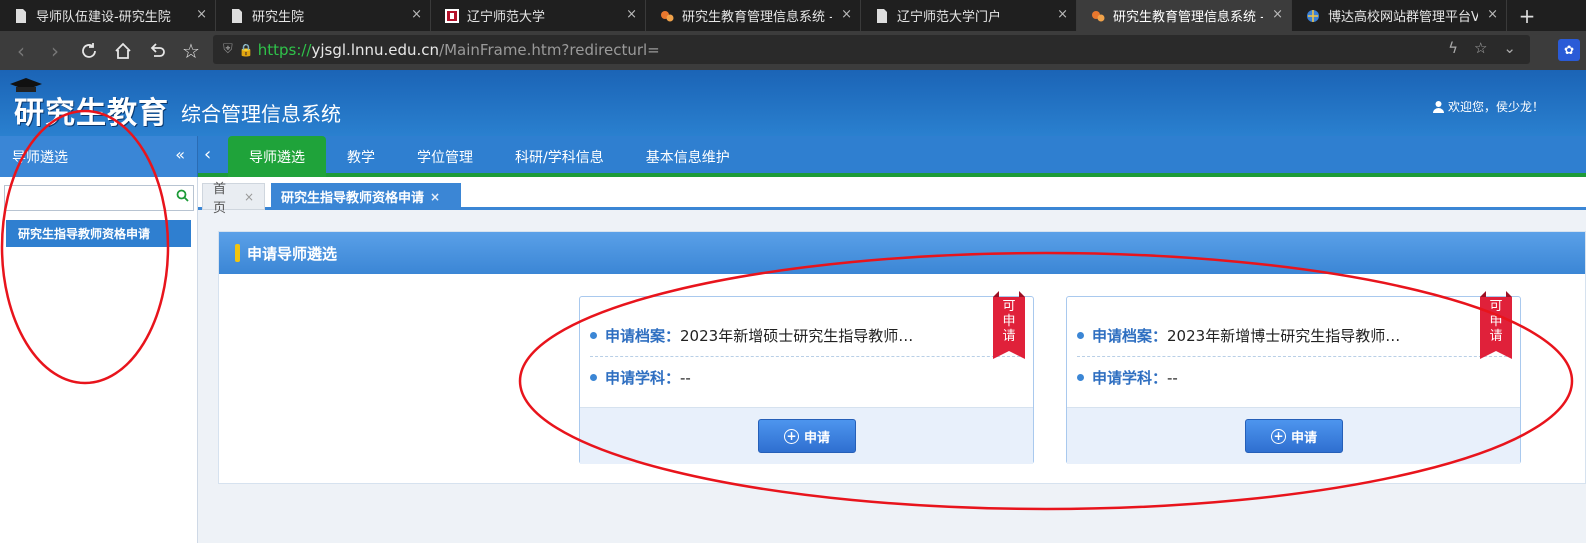 The height and width of the screenshot is (543, 1586). I want to click on reload-icon, so click(89, 51).